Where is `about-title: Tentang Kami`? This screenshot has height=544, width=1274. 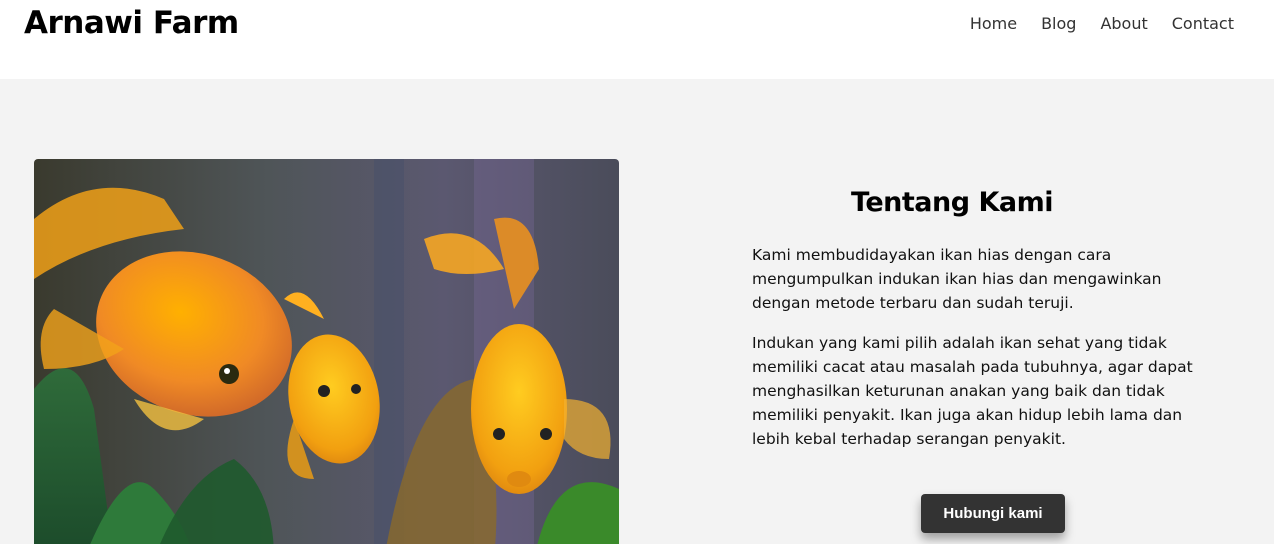
about-title: Tentang Kami is located at coordinates (952, 202).